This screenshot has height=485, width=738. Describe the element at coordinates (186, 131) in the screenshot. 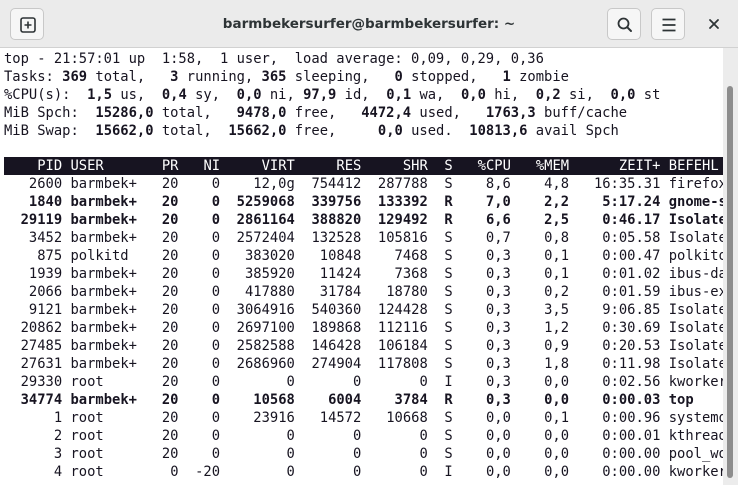

I see `swap-total-label: total,` at that location.